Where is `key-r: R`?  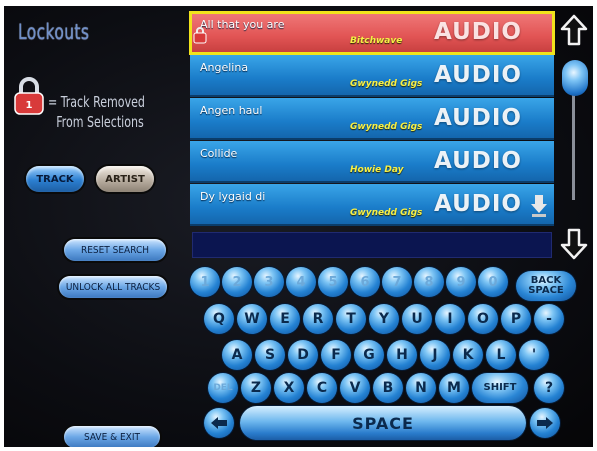
key-r: R is located at coordinates (318, 319).